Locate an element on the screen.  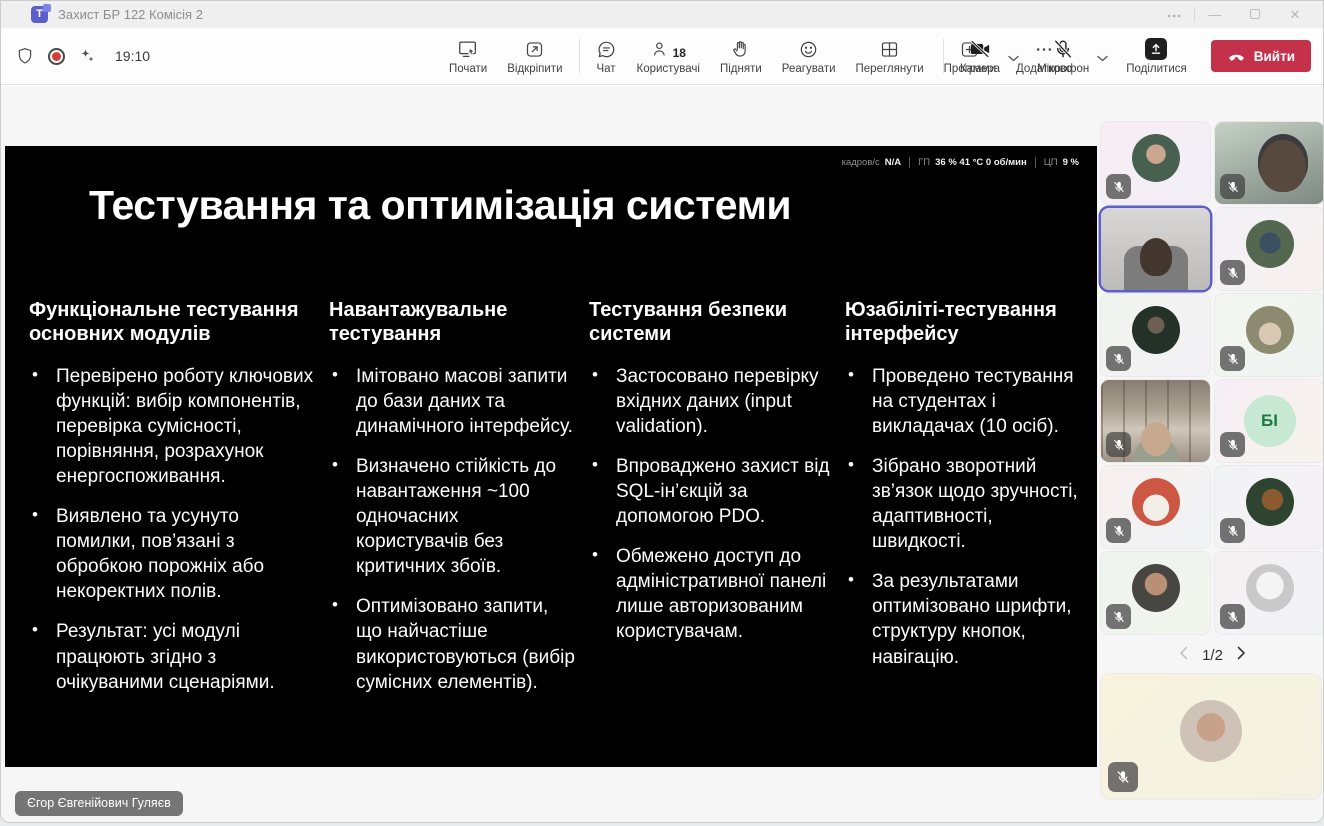
share-tray-icon is located at coordinates (1156, 48).